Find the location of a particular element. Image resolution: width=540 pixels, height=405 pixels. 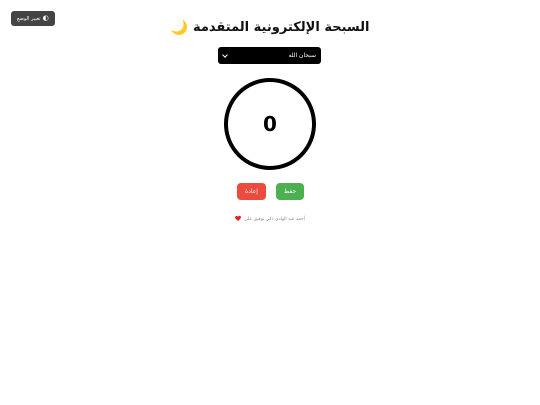

counter-value: 0 is located at coordinates (270, 124).